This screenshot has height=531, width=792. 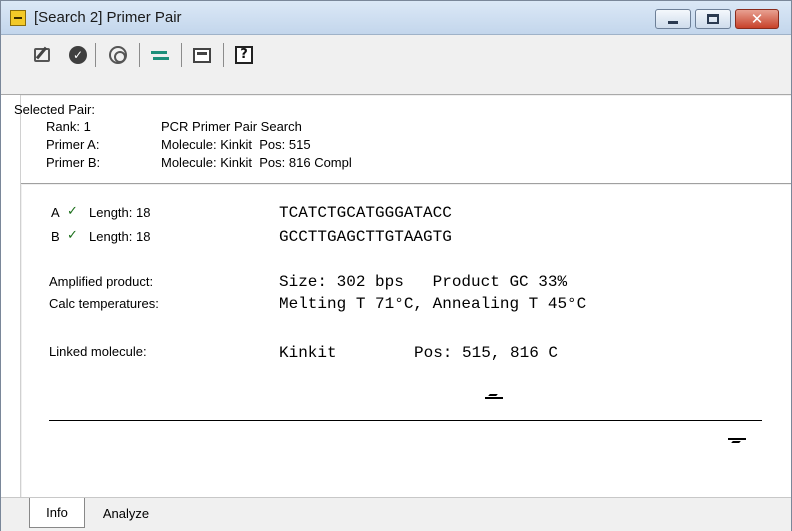 I want to click on primer-b-letter: B, so click(x=55, y=236).